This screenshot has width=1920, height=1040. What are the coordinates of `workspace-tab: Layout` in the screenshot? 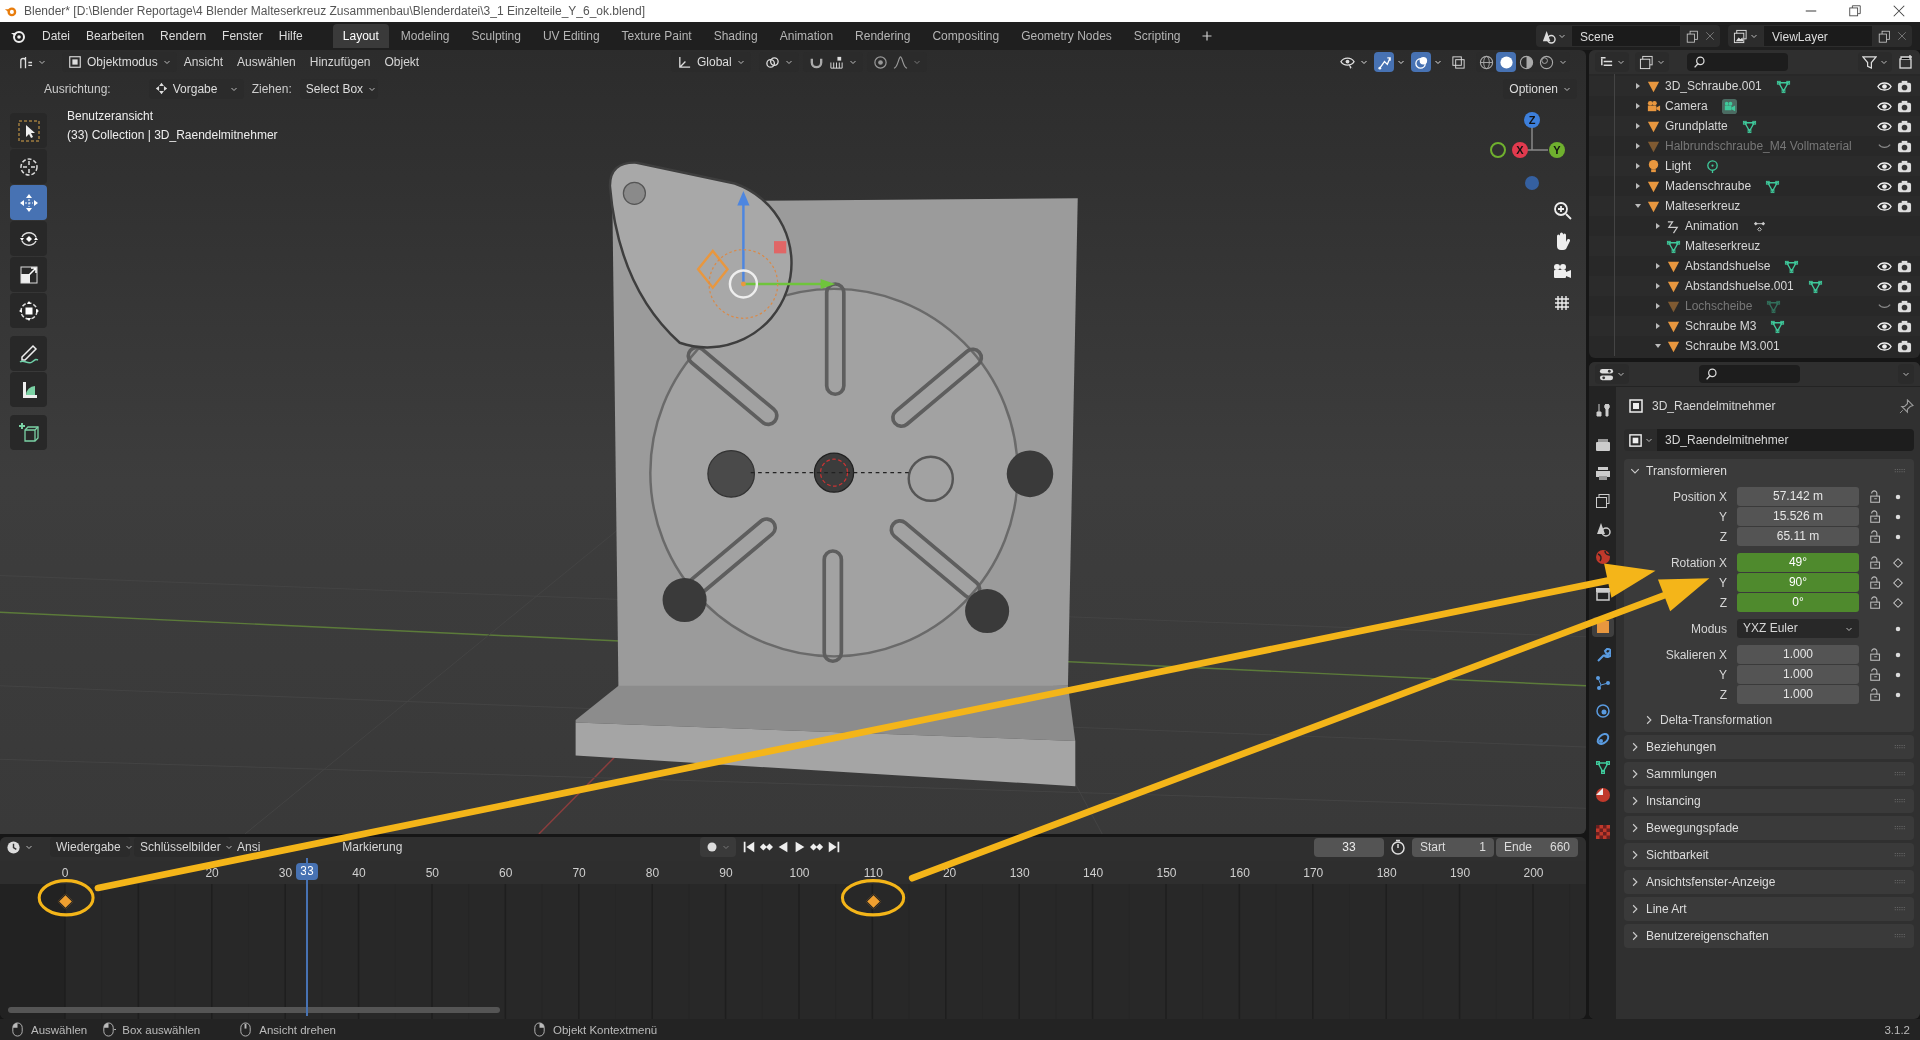 It's located at (360, 36).